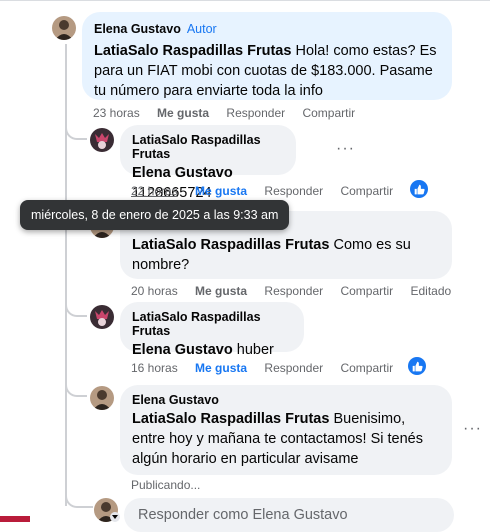 This screenshot has width=490, height=532. What do you see at coordinates (201, 29) in the screenshot?
I see `author-badge: Autor` at bounding box center [201, 29].